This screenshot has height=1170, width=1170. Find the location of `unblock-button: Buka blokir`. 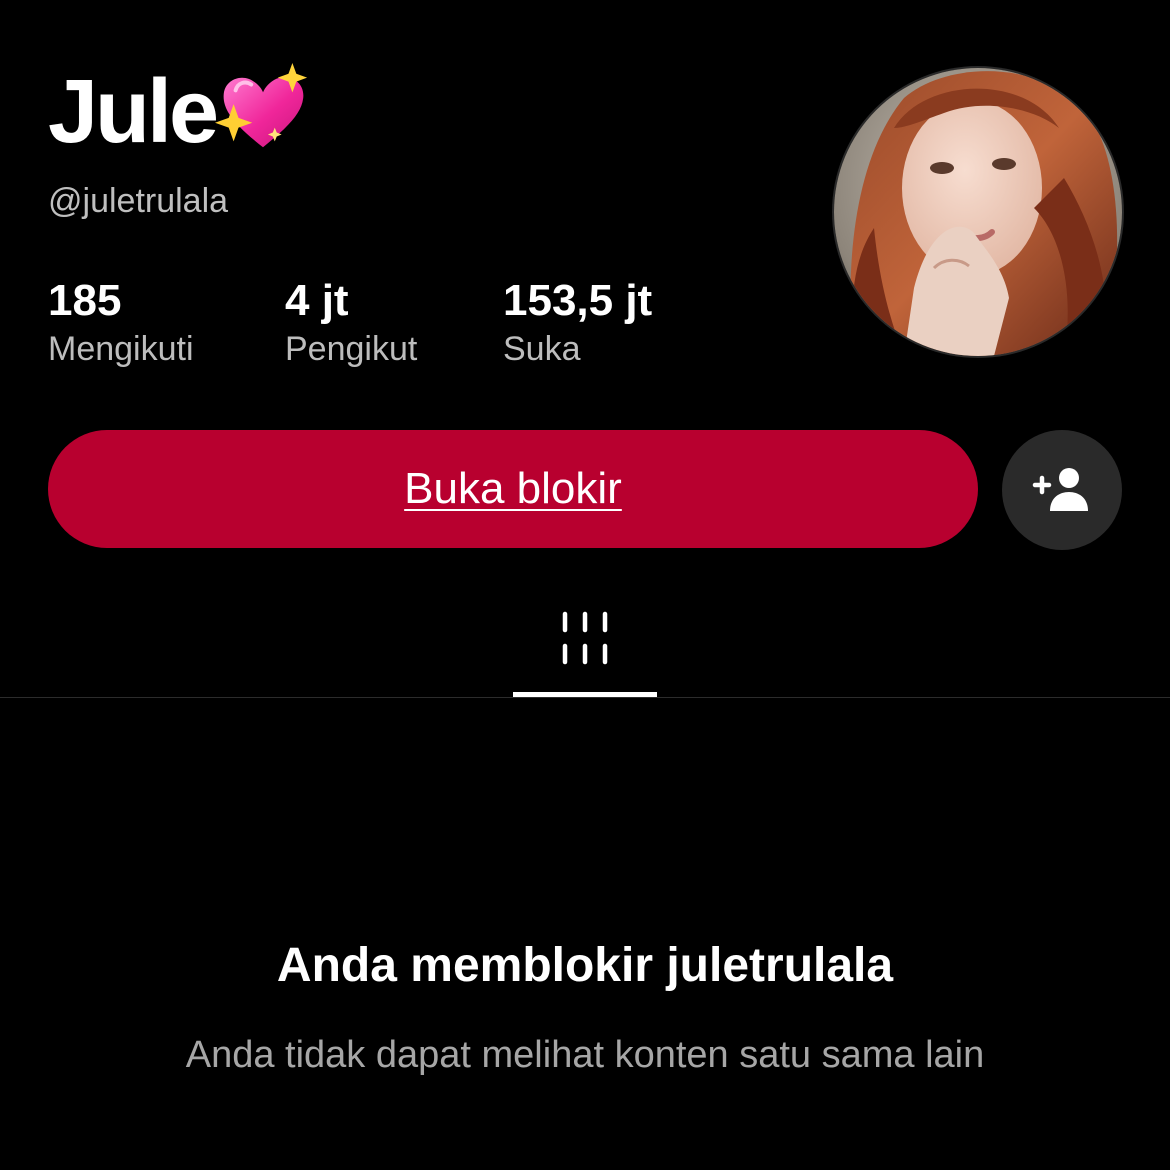

unblock-button: Buka blokir is located at coordinates (513, 489).